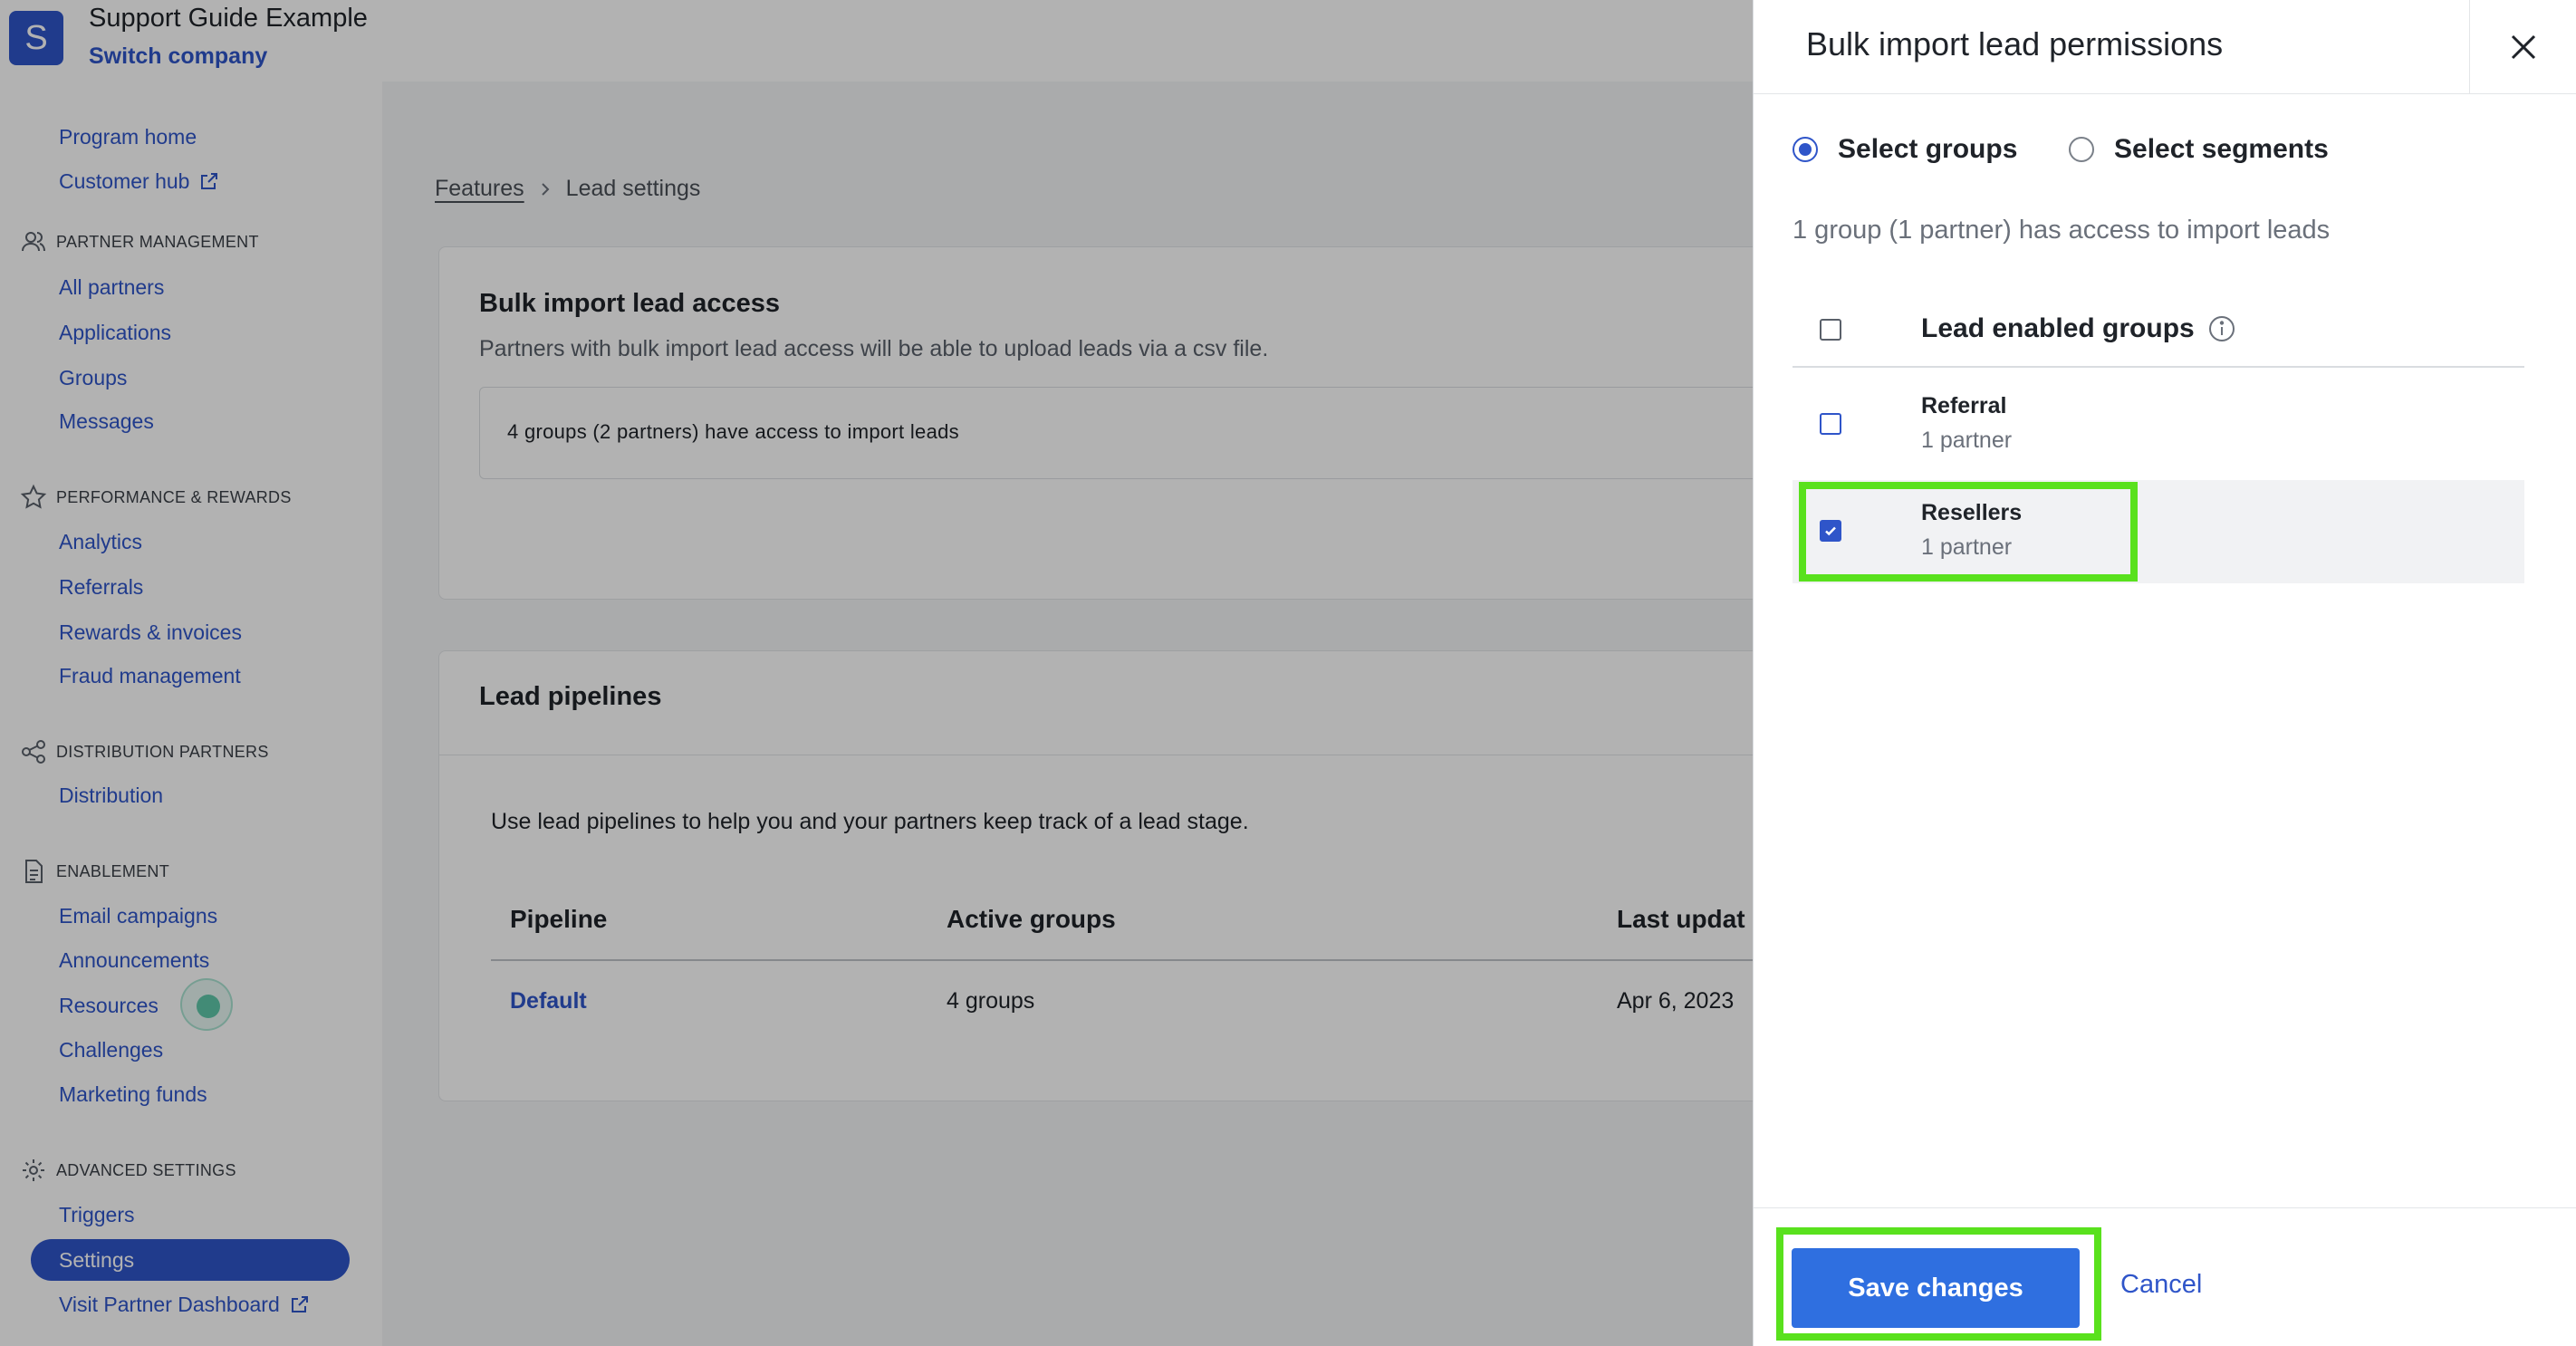 This screenshot has height=1346, width=2576. Describe the element at coordinates (2158, 424) in the screenshot. I see `group-row-referral: Referral 1 partner` at that location.